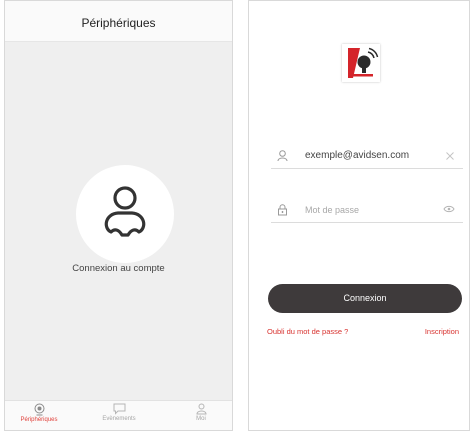 This screenshot has width=471, height=431. I want to click on tab-devices: Périphériques, so click(39, 413).